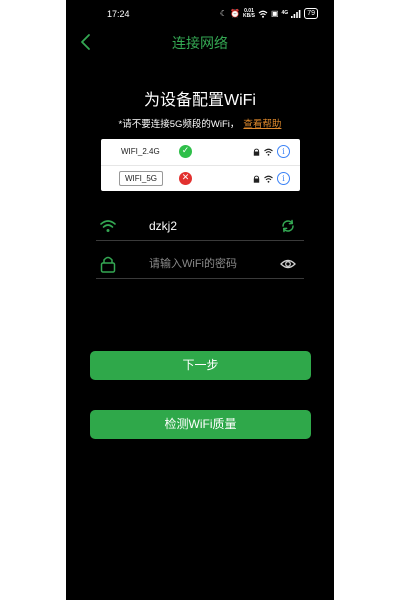 This screenshot has width=400, height=600. What do you see at coordinates (141, 178) in the screenshot?
I see `example-ssid-5g: WIFI_5G` at bounding box center [141, 178].